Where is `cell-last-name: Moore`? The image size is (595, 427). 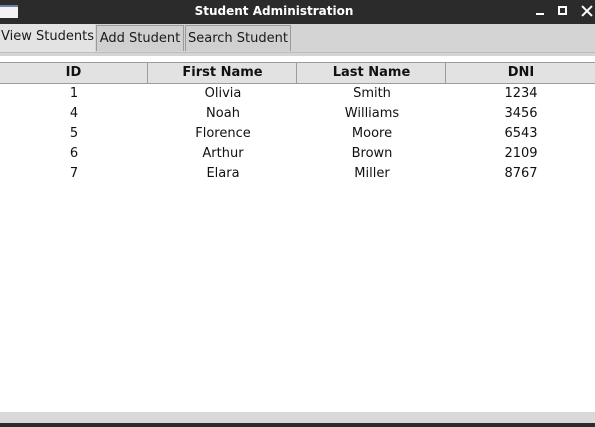 cell-last-name: Moore is located at coordinates (372, 133).